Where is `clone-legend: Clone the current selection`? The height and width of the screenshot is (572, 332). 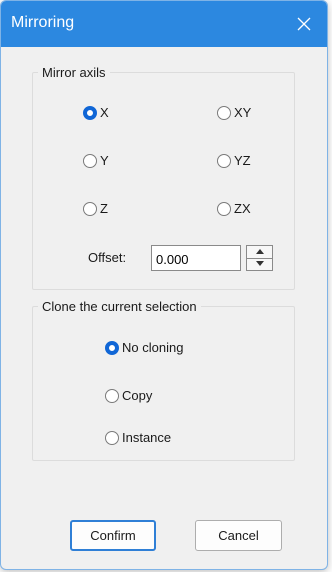 clone-legend: Clone the current selection is located at coordinates (119, 306).